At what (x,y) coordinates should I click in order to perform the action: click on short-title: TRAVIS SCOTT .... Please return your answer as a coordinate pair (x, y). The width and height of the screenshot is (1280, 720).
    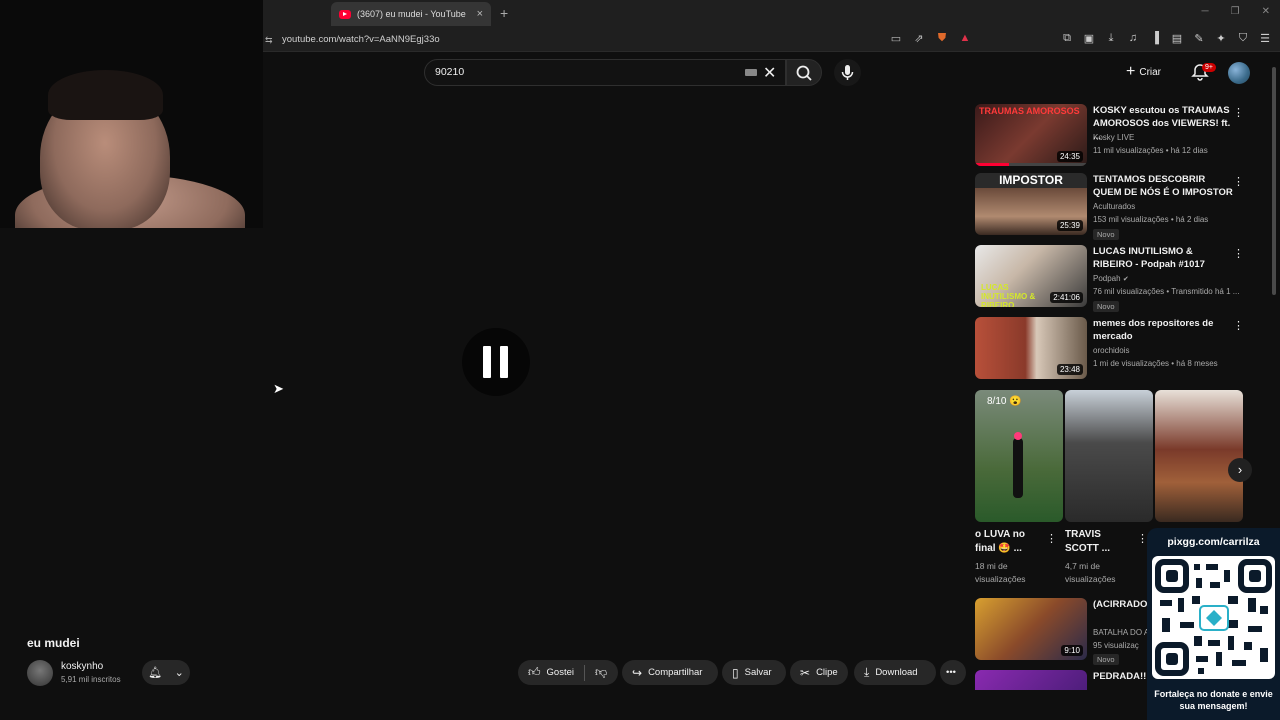
    Looking at the image, I should click on (1087, 542).